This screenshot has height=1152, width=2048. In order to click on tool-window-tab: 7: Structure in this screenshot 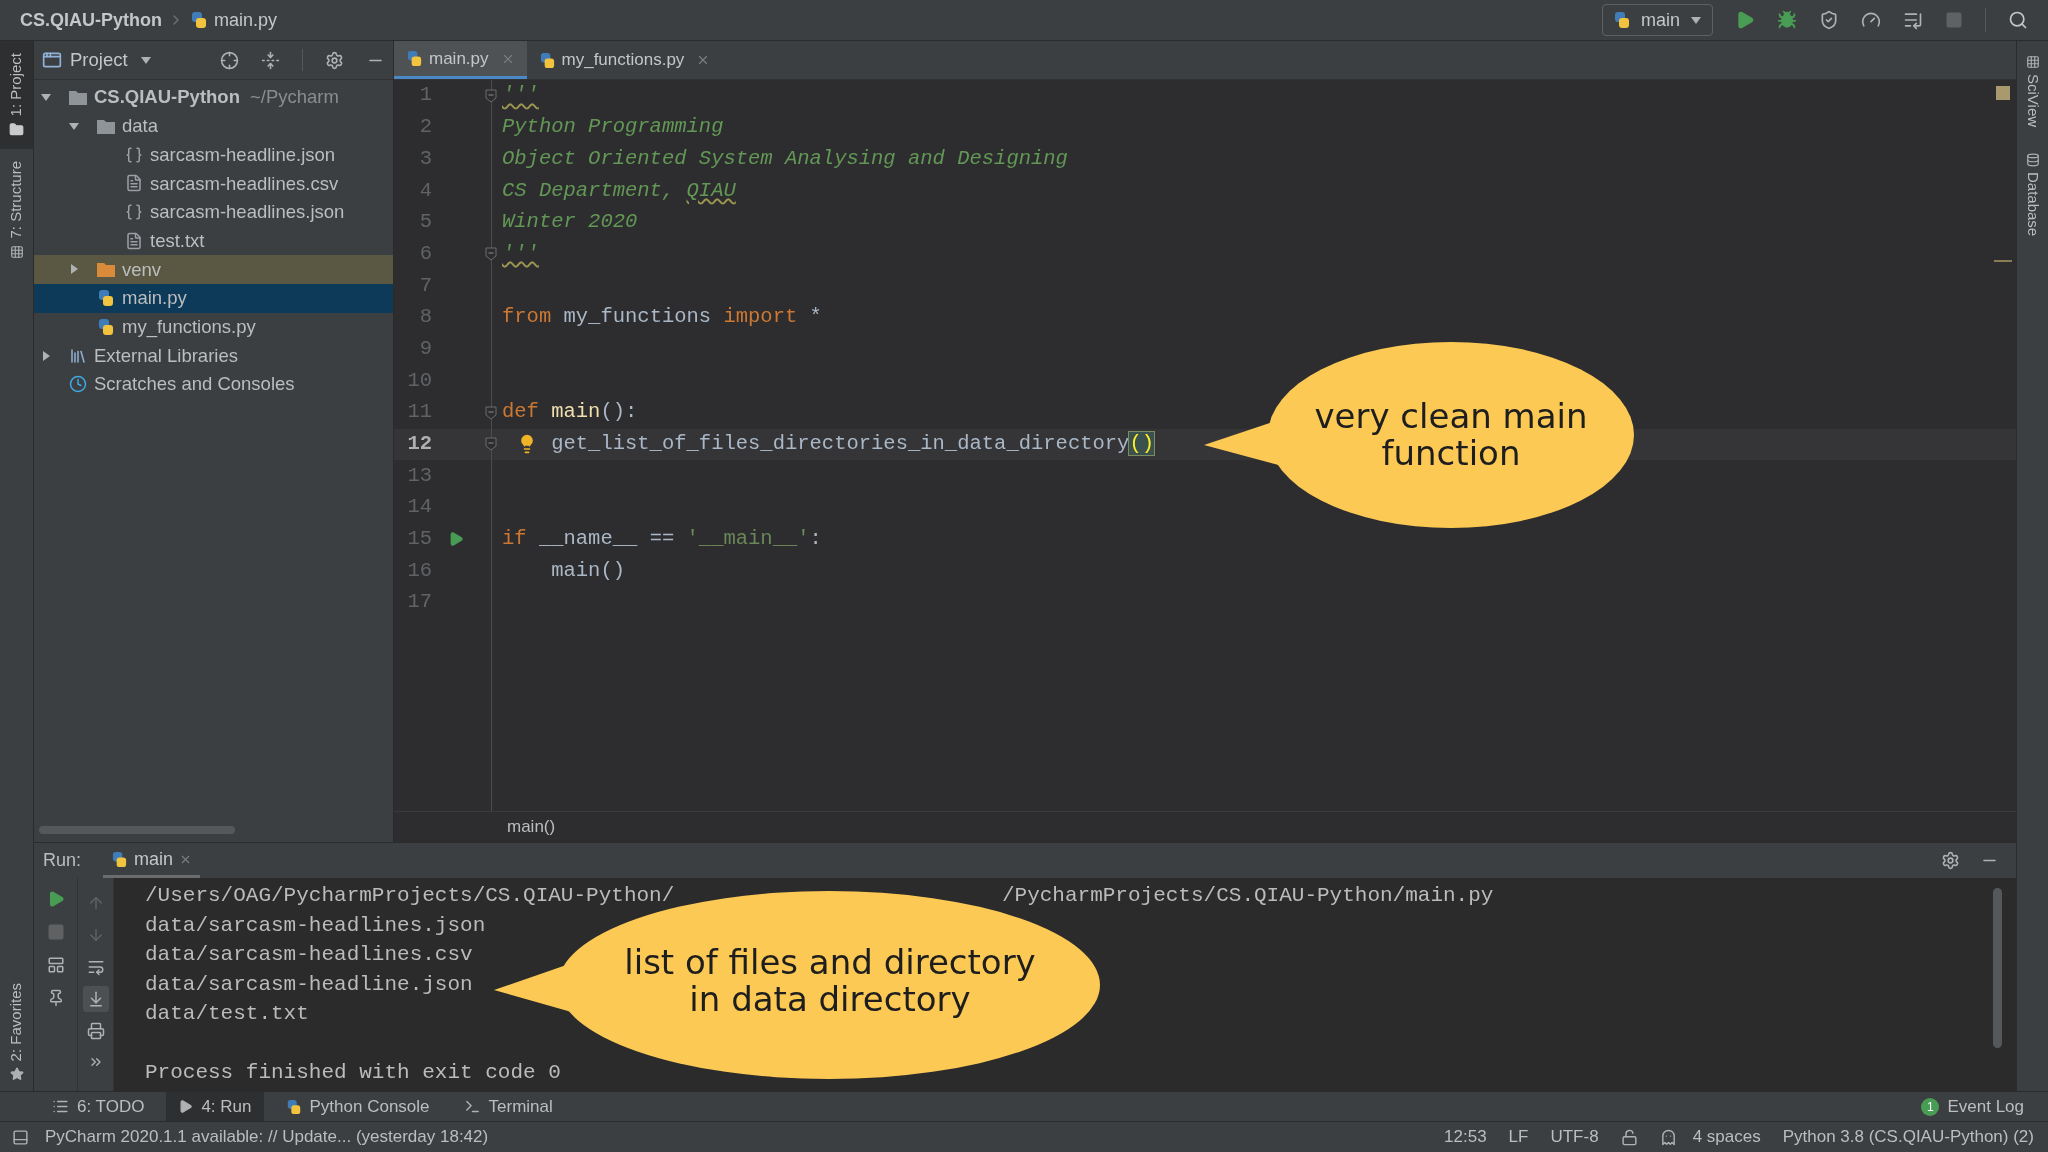, I will do `click(16, 210)`.